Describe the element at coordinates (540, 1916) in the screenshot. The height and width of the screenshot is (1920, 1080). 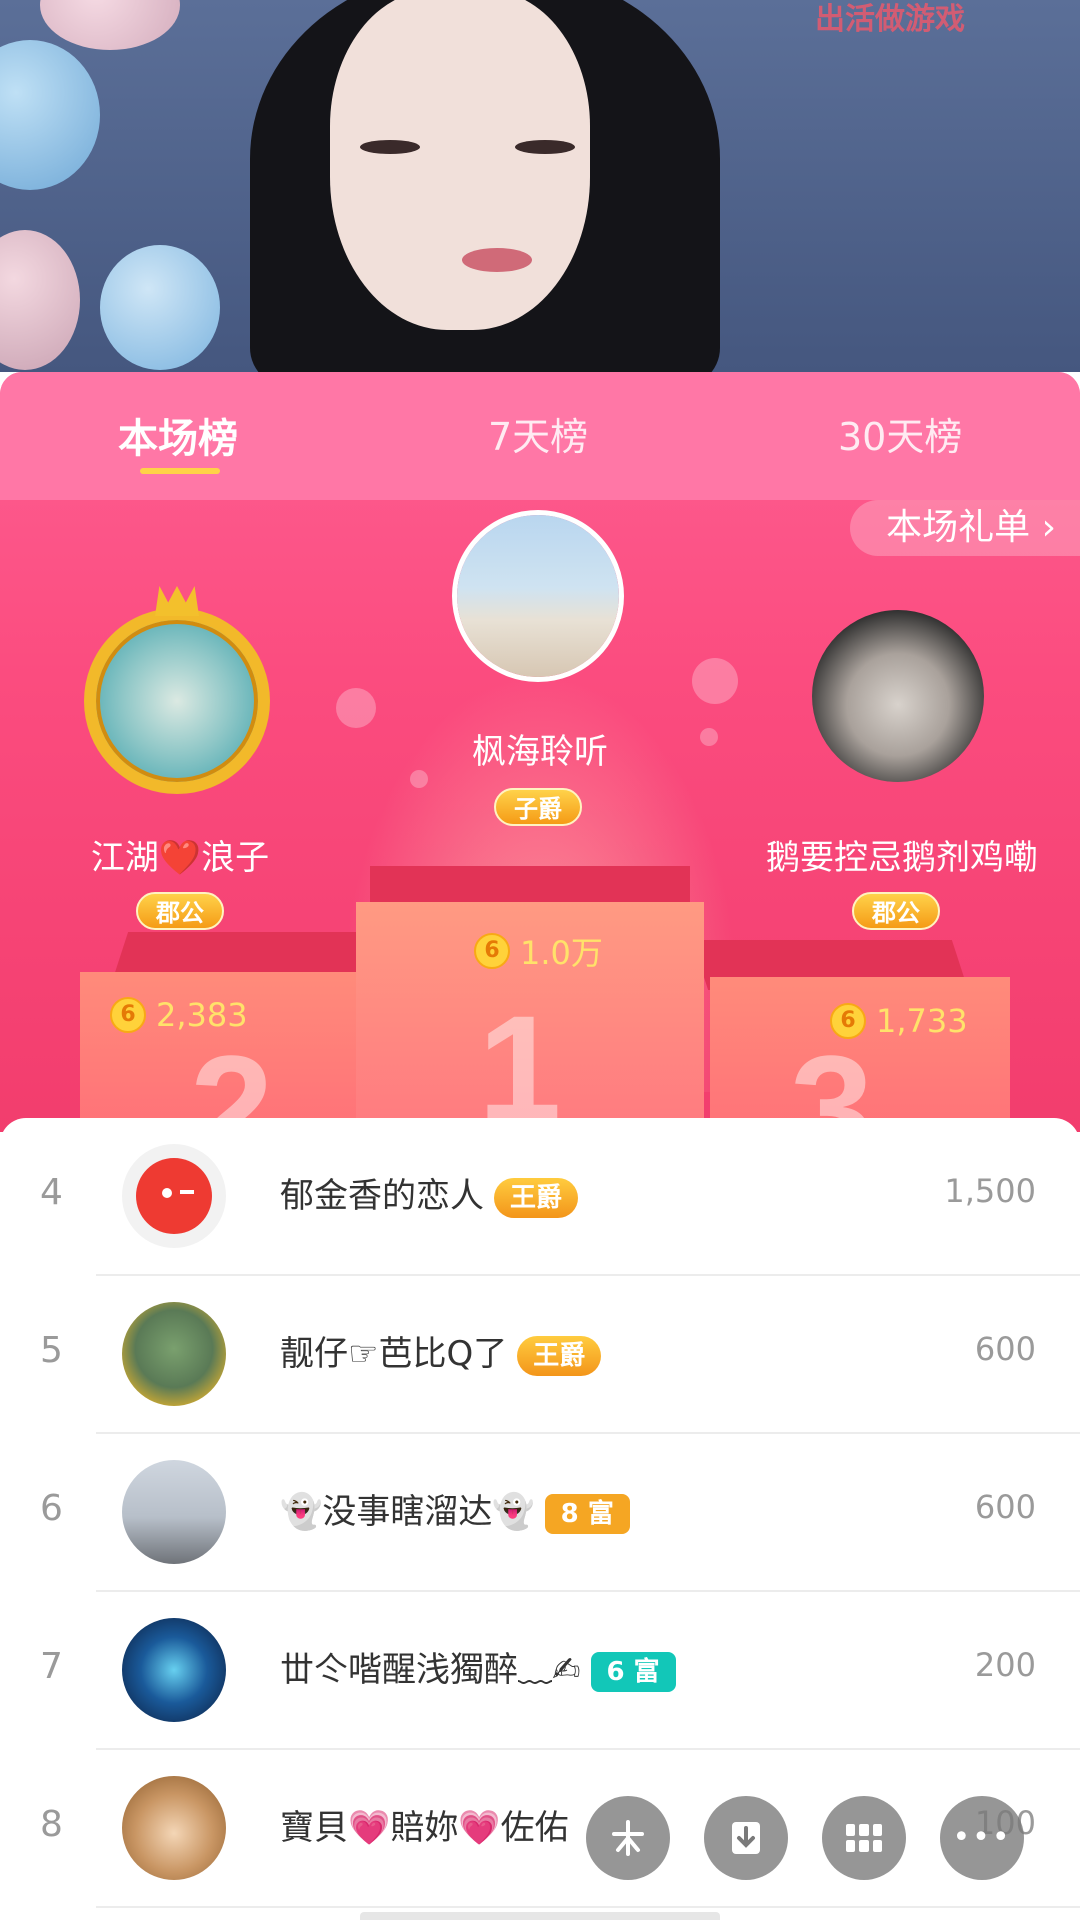
I see `bottom-handle` at that location.